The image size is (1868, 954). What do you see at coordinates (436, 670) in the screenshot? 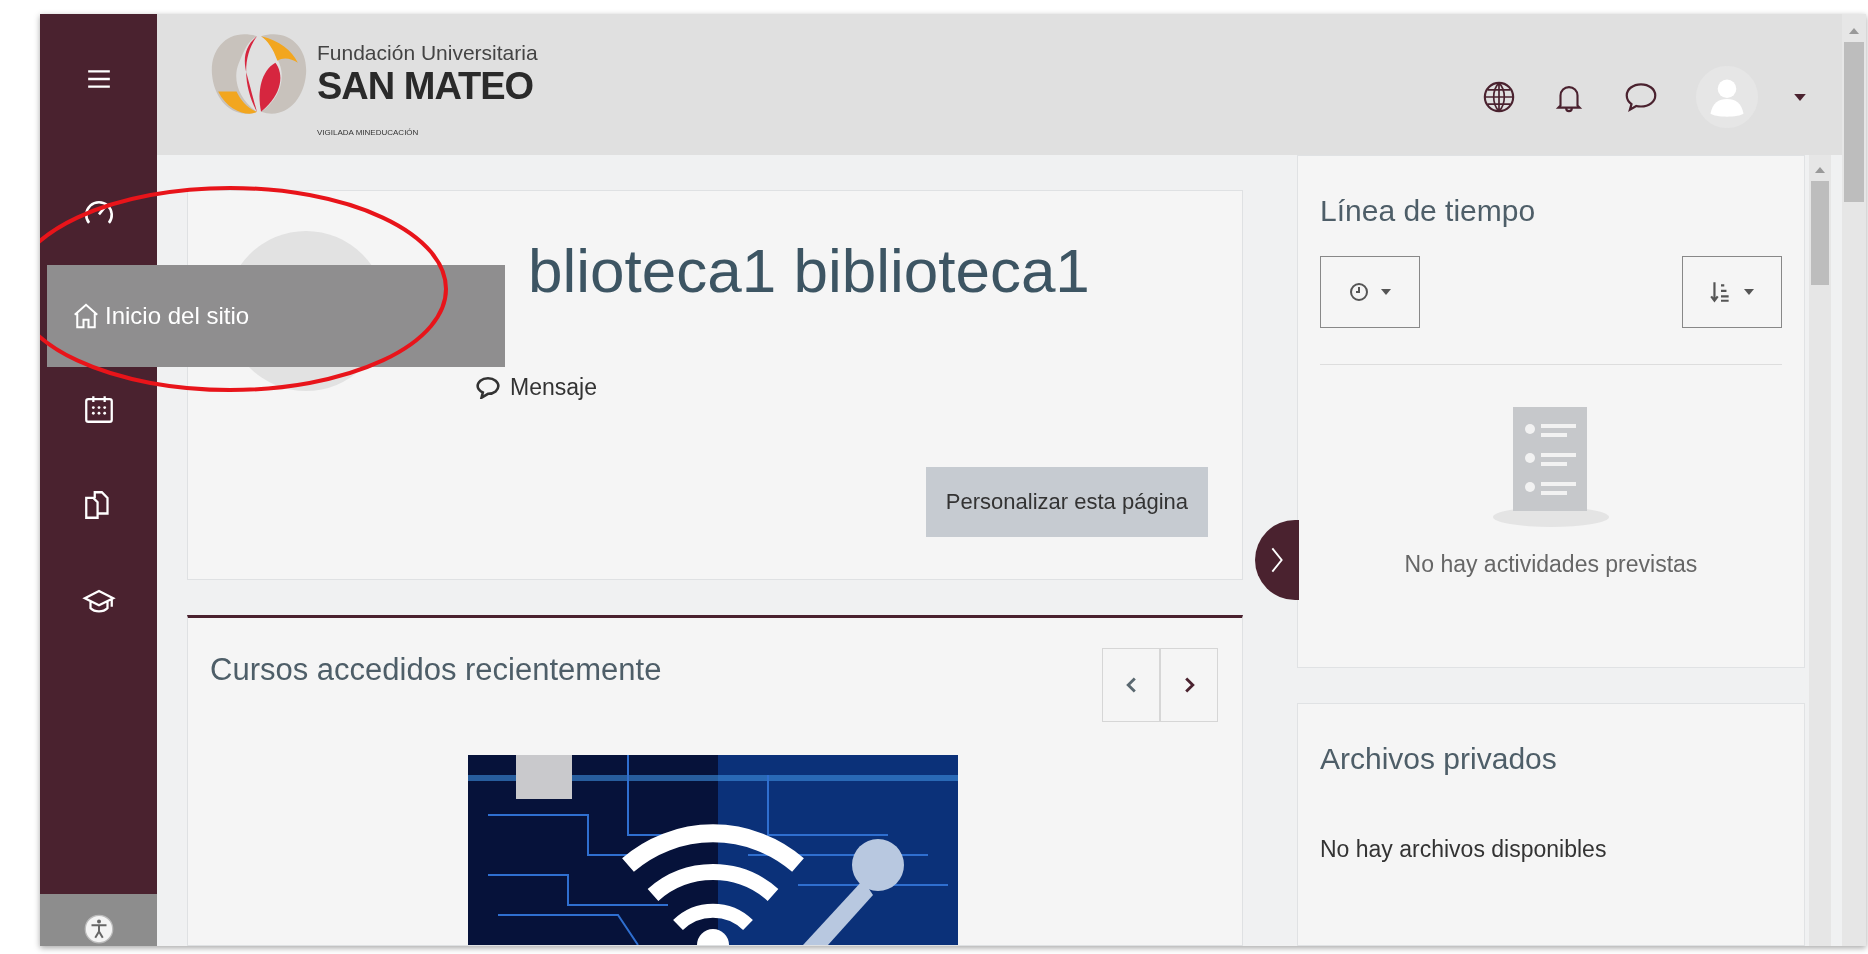
I see `recent-courses-title: Cursos accedidos recientemente` at bounding box center [436, 670].